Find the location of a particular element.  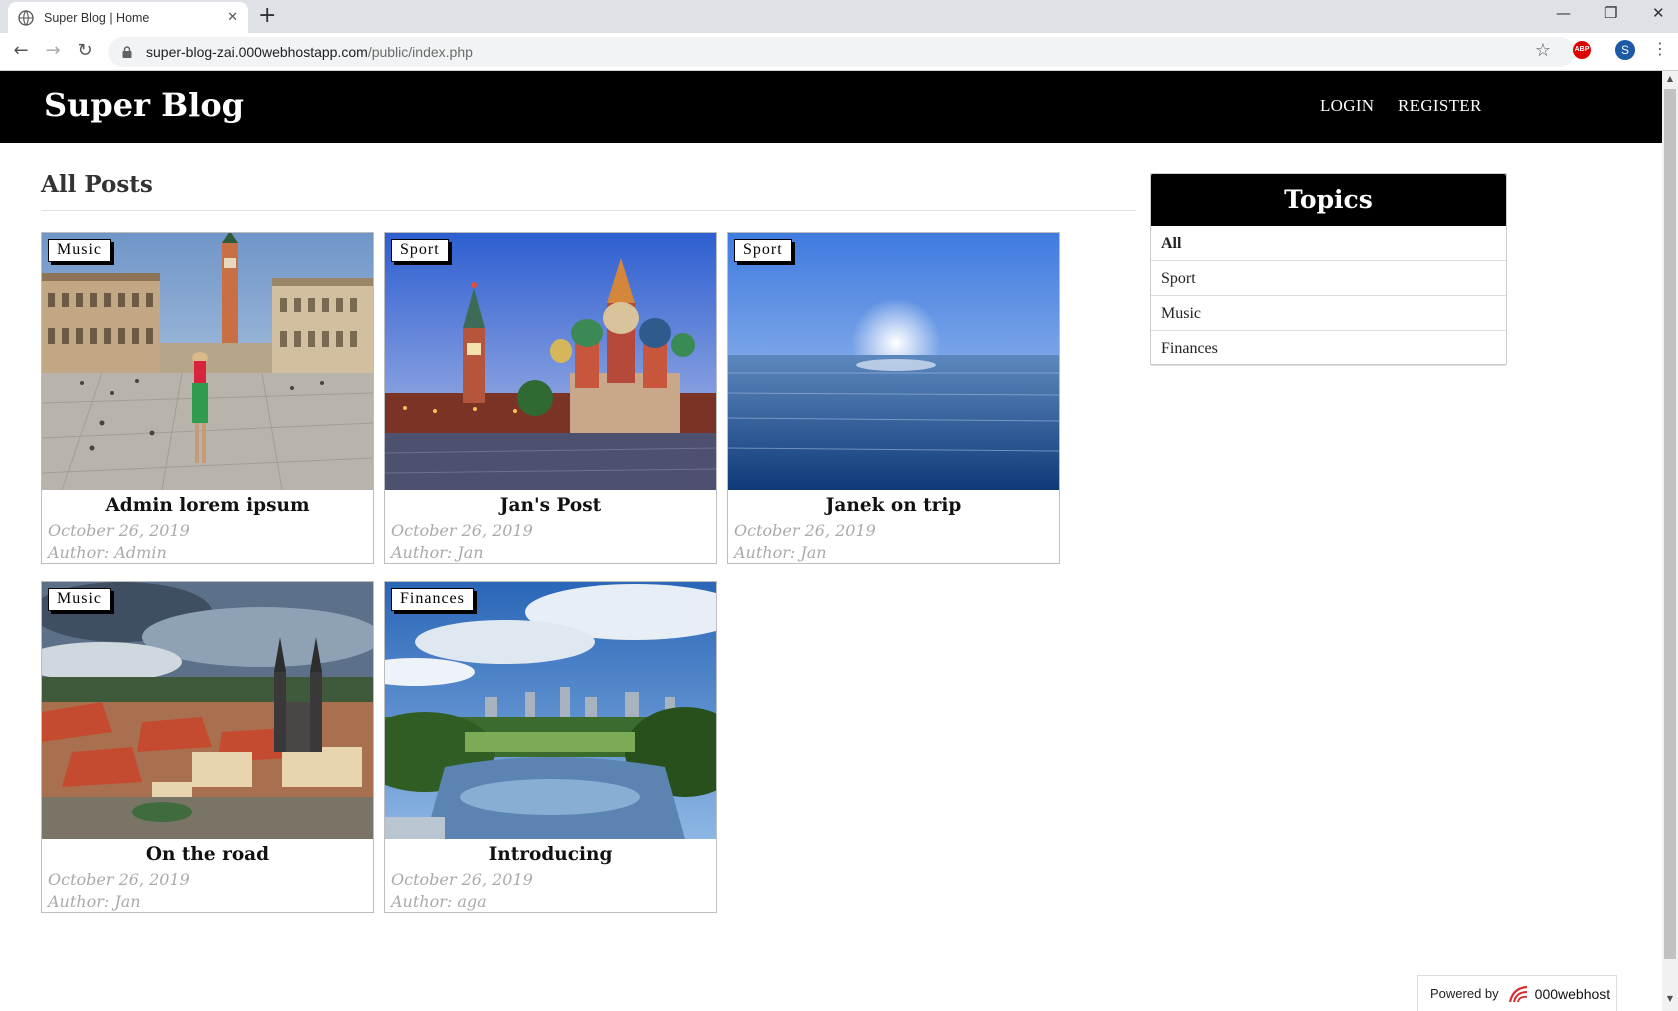

back-button: ← is located at coordinates (21, 51).